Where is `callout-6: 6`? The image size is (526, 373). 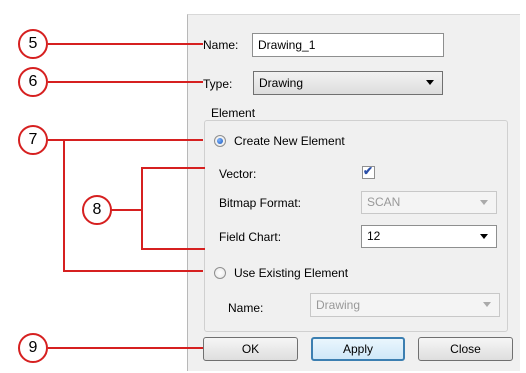
callout-6: 6 is located at coordinates (33, 82).